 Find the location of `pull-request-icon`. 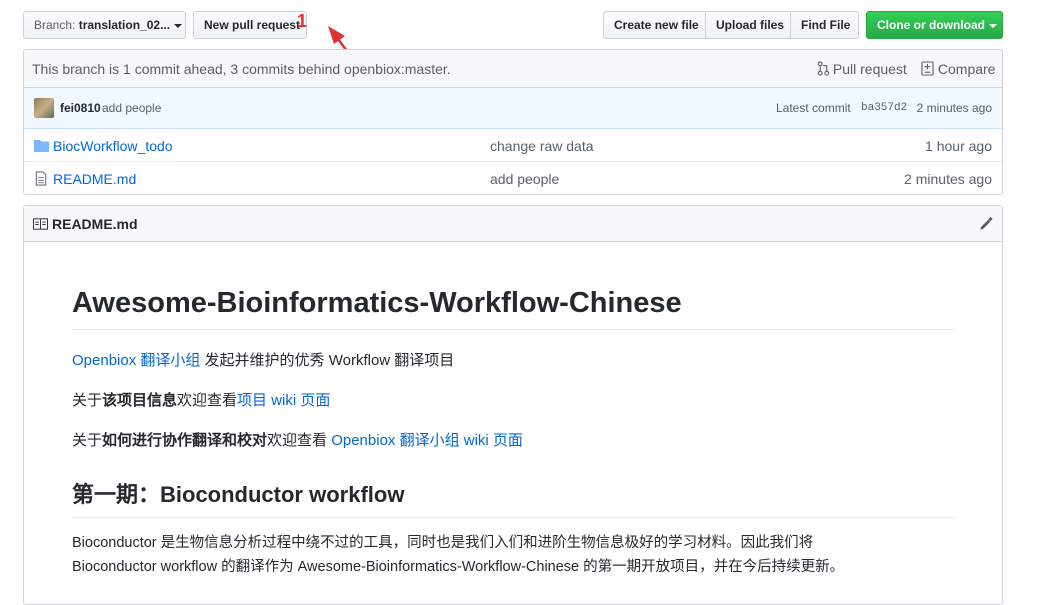

pull-request-icon is located at coordinates (823, 68).